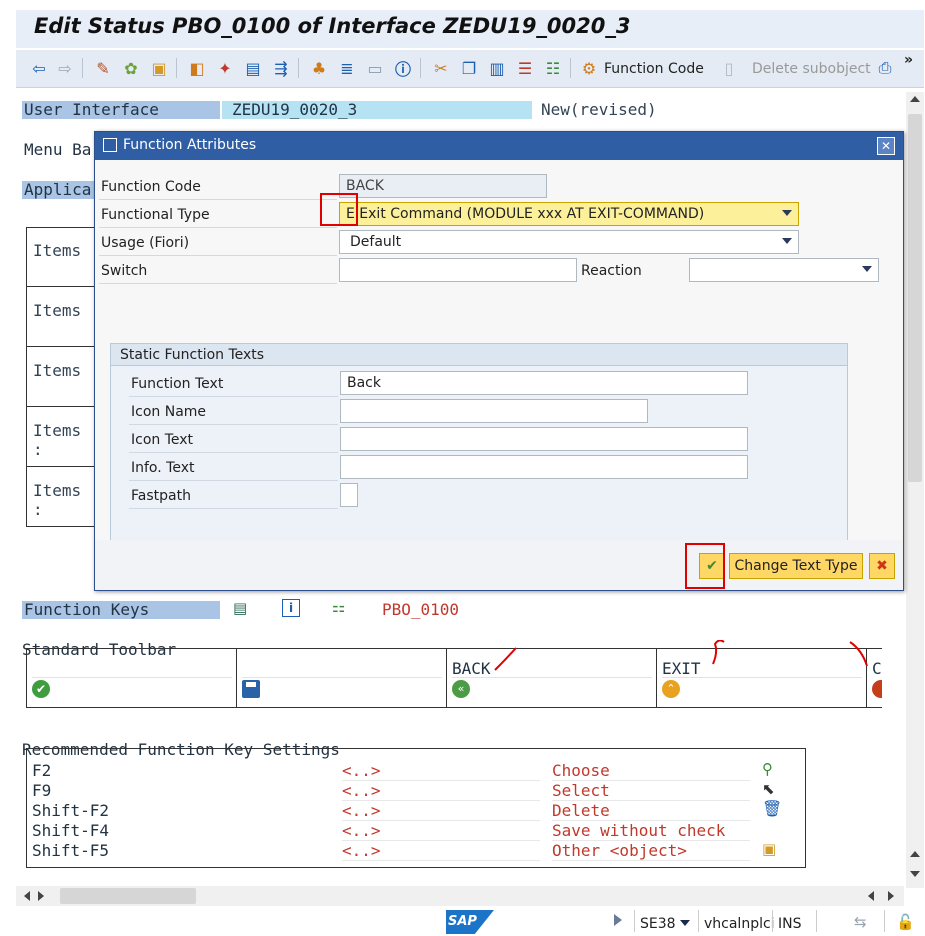  Describe the element at coordinates (458, 270) in the screenshot. I see `switch-field` at that location.